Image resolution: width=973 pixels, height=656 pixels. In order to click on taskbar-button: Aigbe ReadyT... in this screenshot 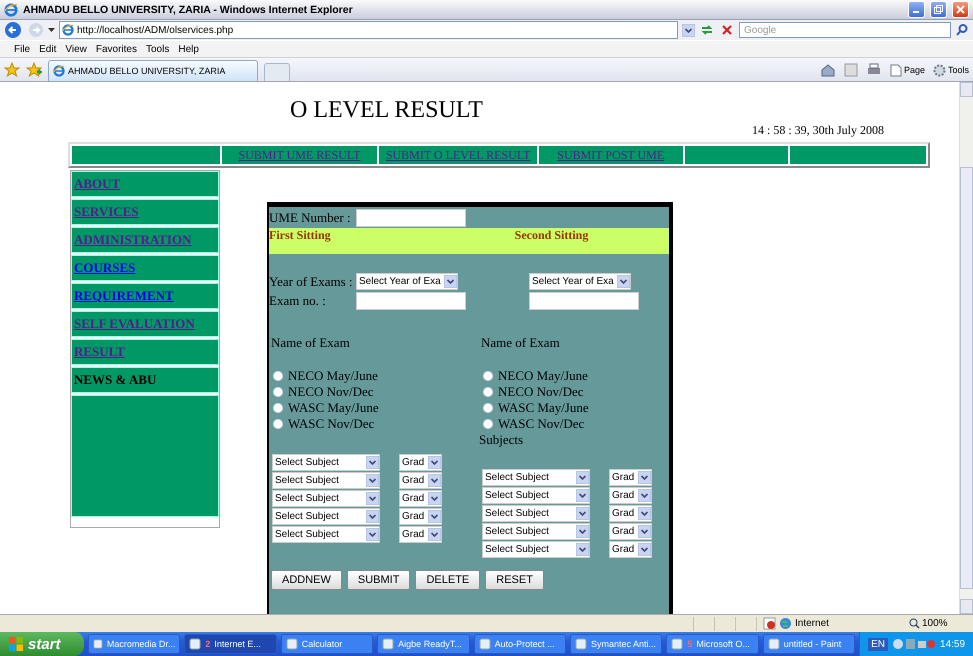, I will do `click(423, 644)`.